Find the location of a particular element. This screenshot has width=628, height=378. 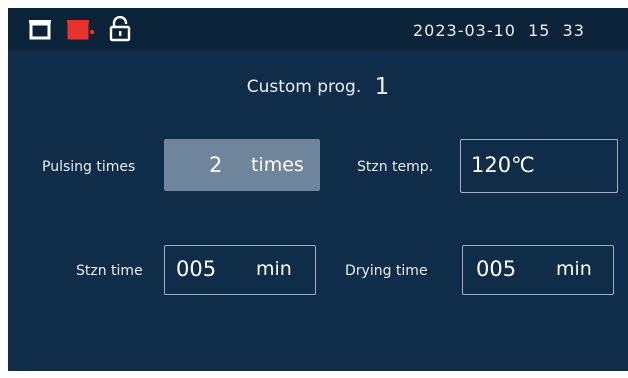

stzn-temp-value: 120℃ is located at coordinates (503, 165).